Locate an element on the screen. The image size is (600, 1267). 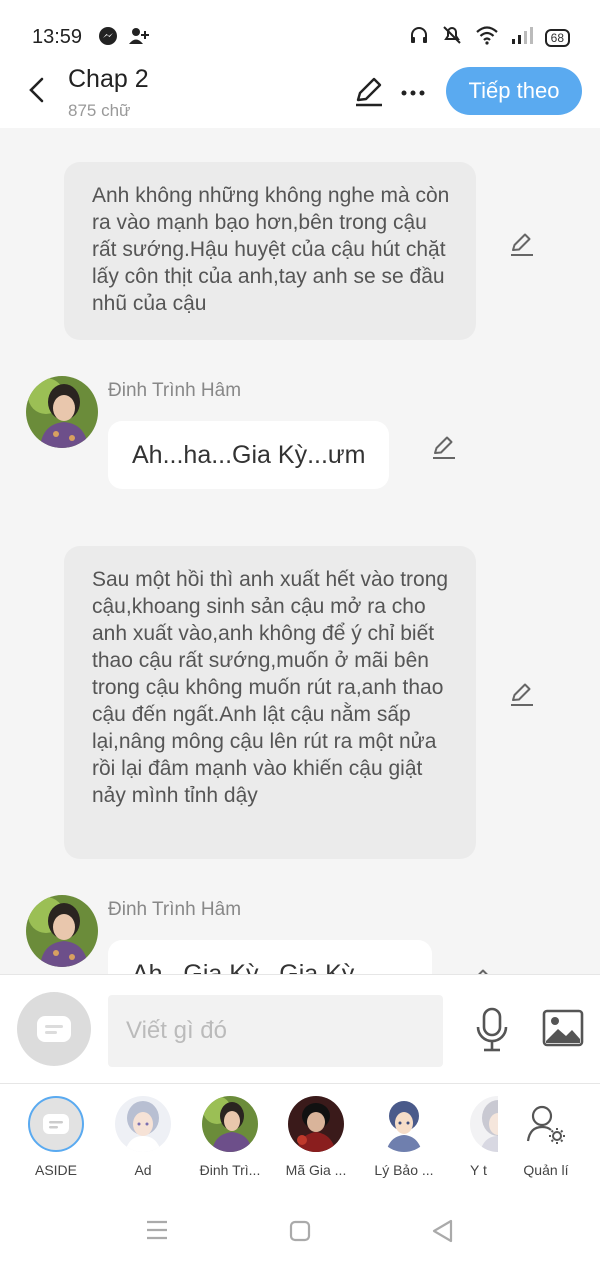
manage-user-icon is located at coordinates (546, 1124).